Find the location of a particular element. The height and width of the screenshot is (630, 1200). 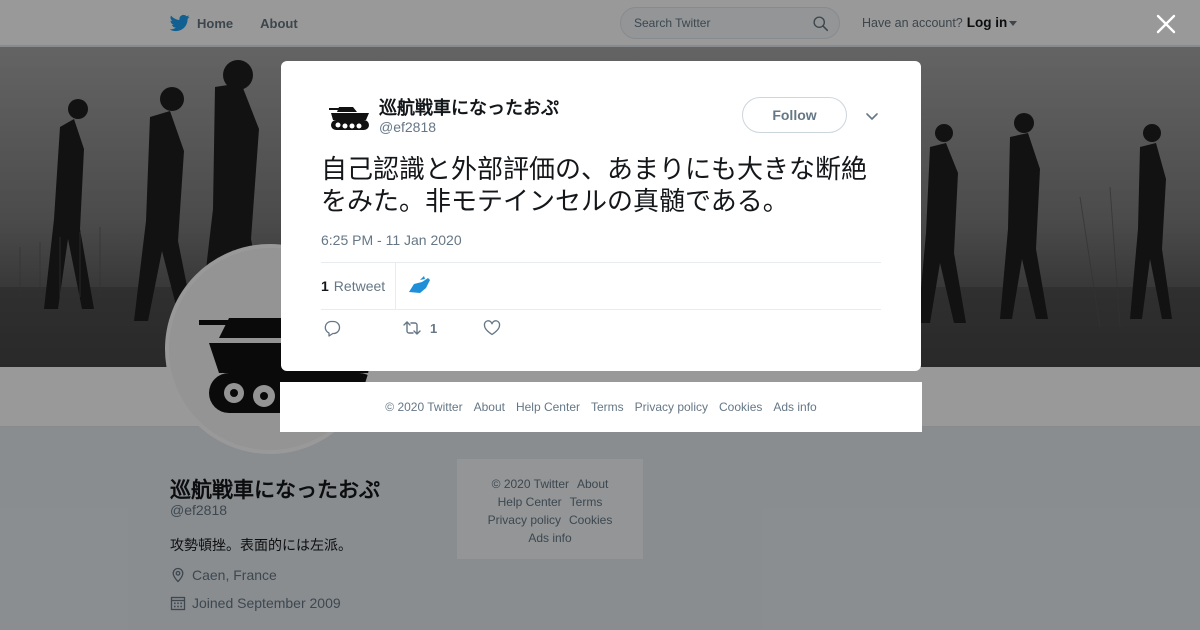

retweet-stat-label: Retweet is located at coordinates (359, 286).